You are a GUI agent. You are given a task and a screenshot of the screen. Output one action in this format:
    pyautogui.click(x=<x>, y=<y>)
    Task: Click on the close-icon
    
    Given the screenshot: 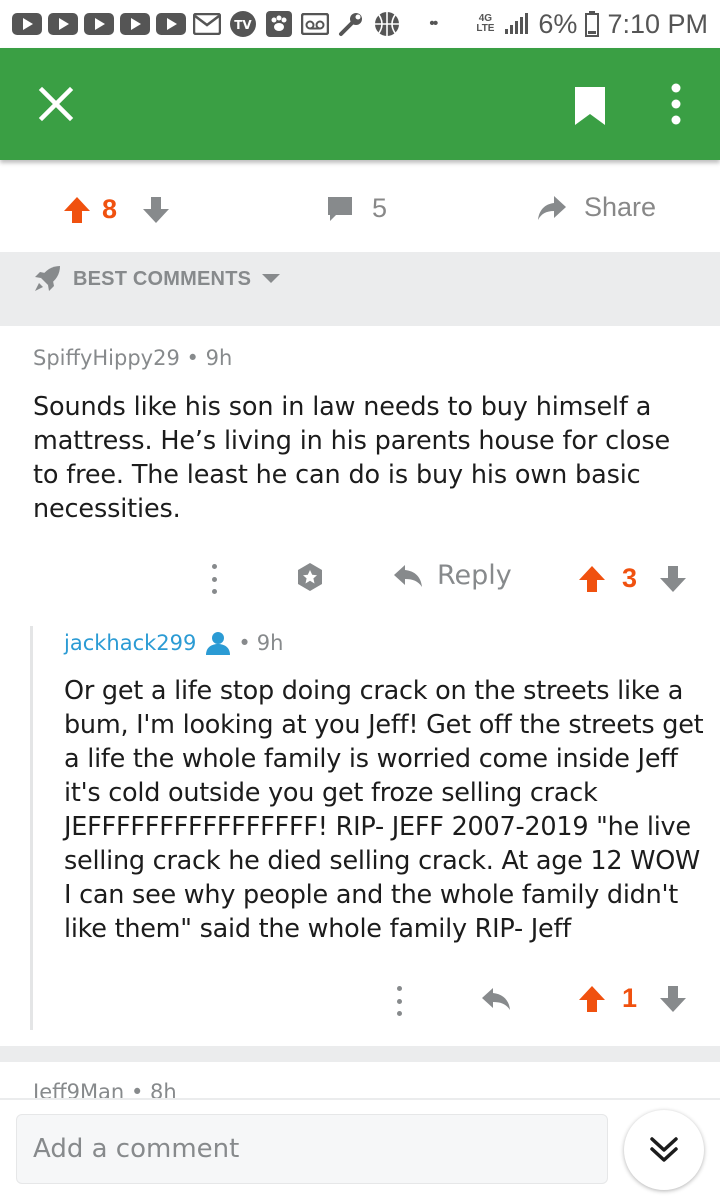 What is the action you would take?
    pyautogui.click(x=56, y=104)
    